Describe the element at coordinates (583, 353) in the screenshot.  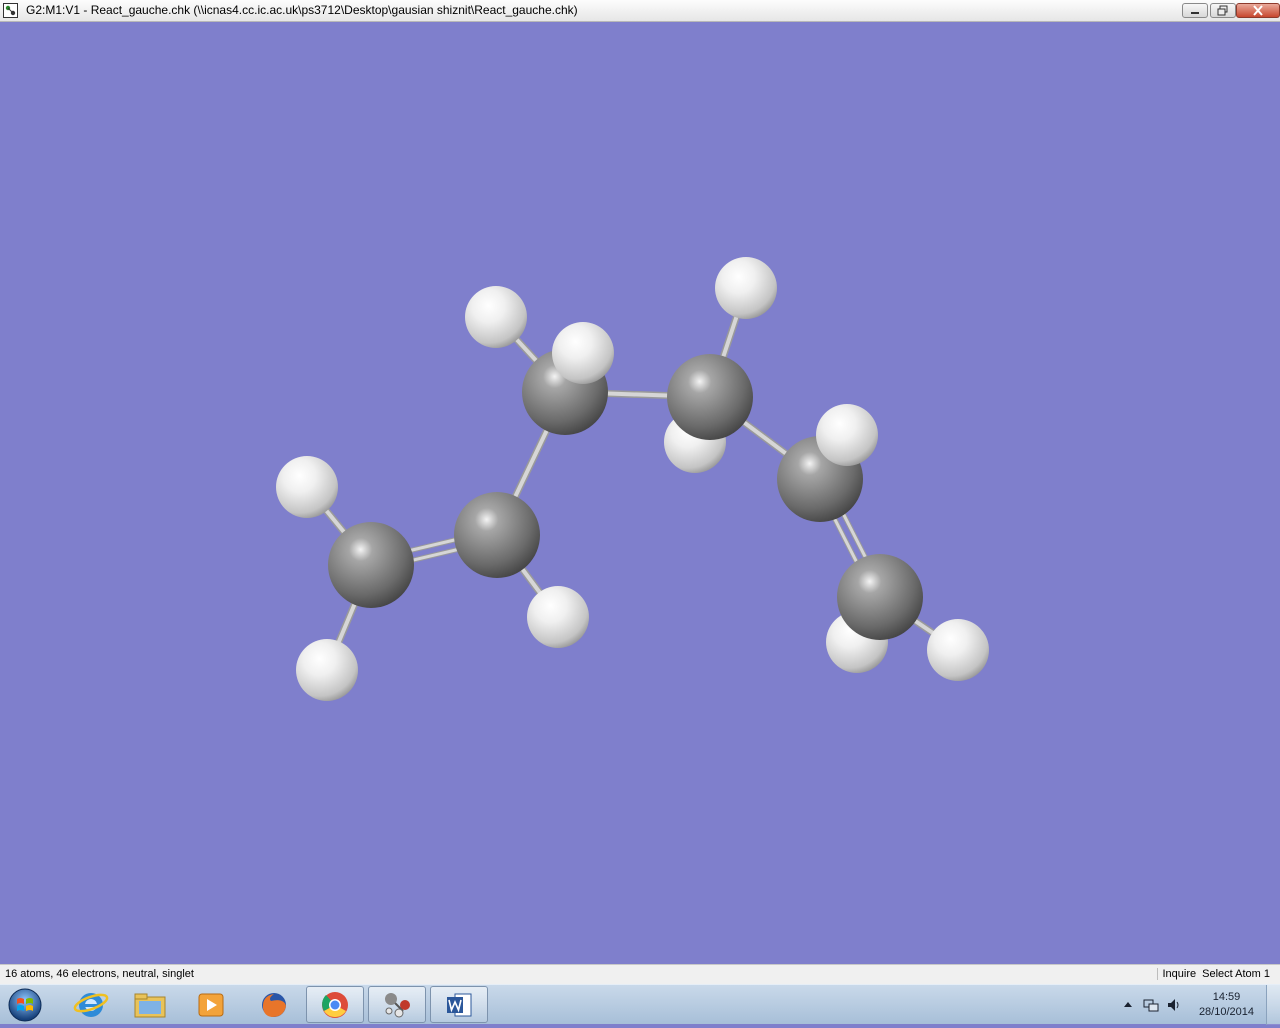
I see `hydrogen-atom-h5` at that location.